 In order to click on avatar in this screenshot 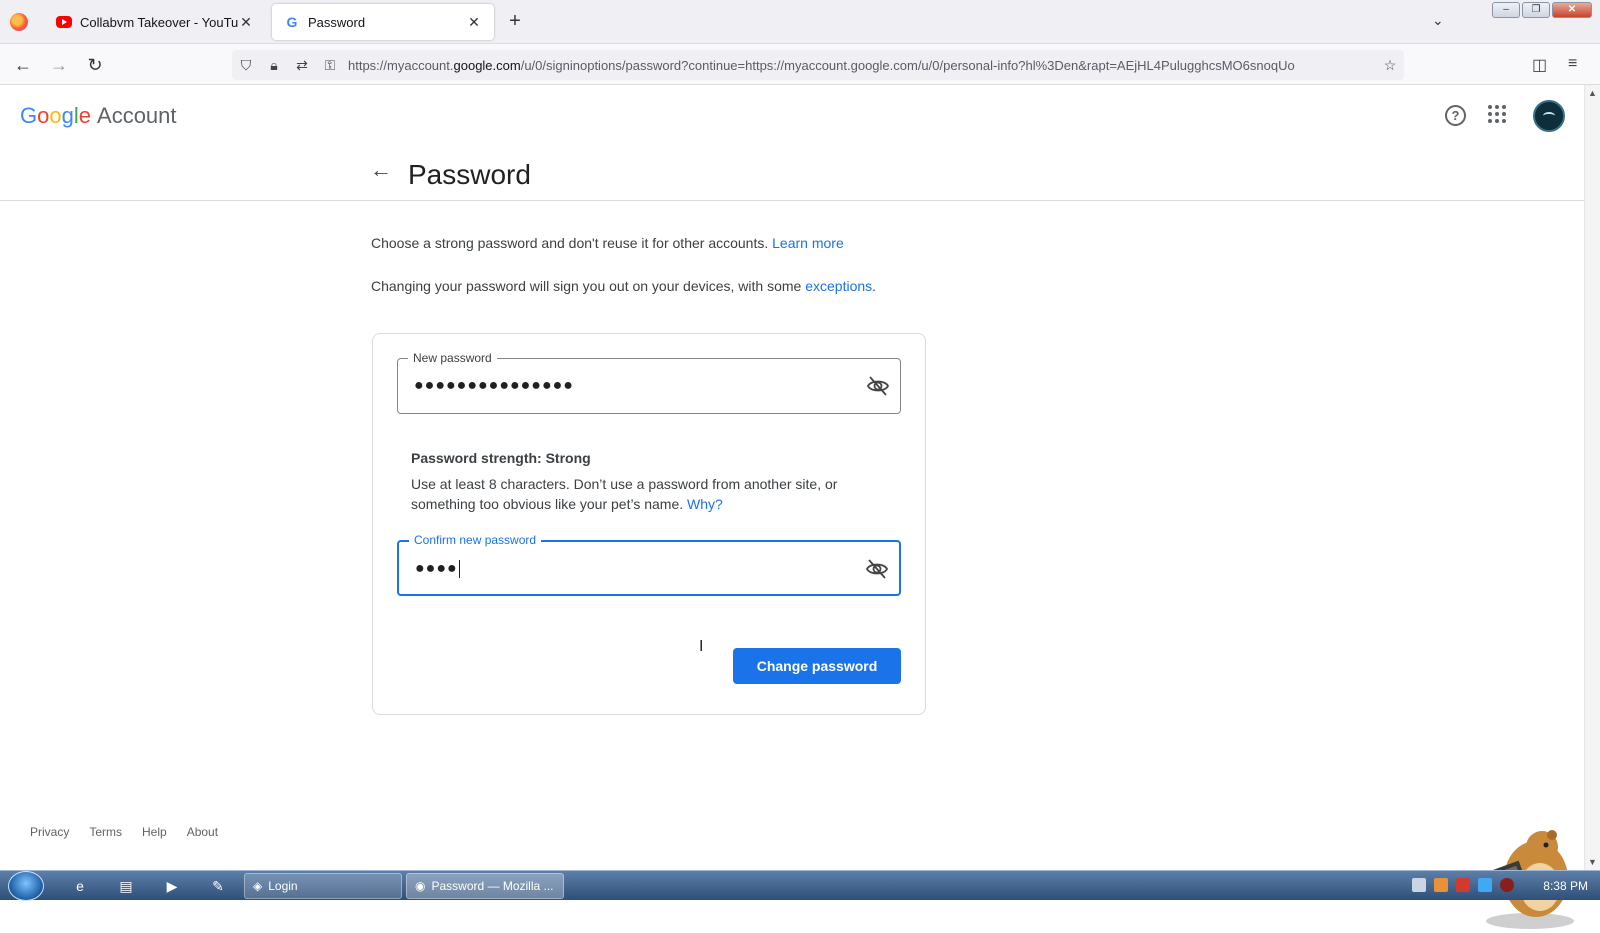, I will do `click(1549, 116)`.